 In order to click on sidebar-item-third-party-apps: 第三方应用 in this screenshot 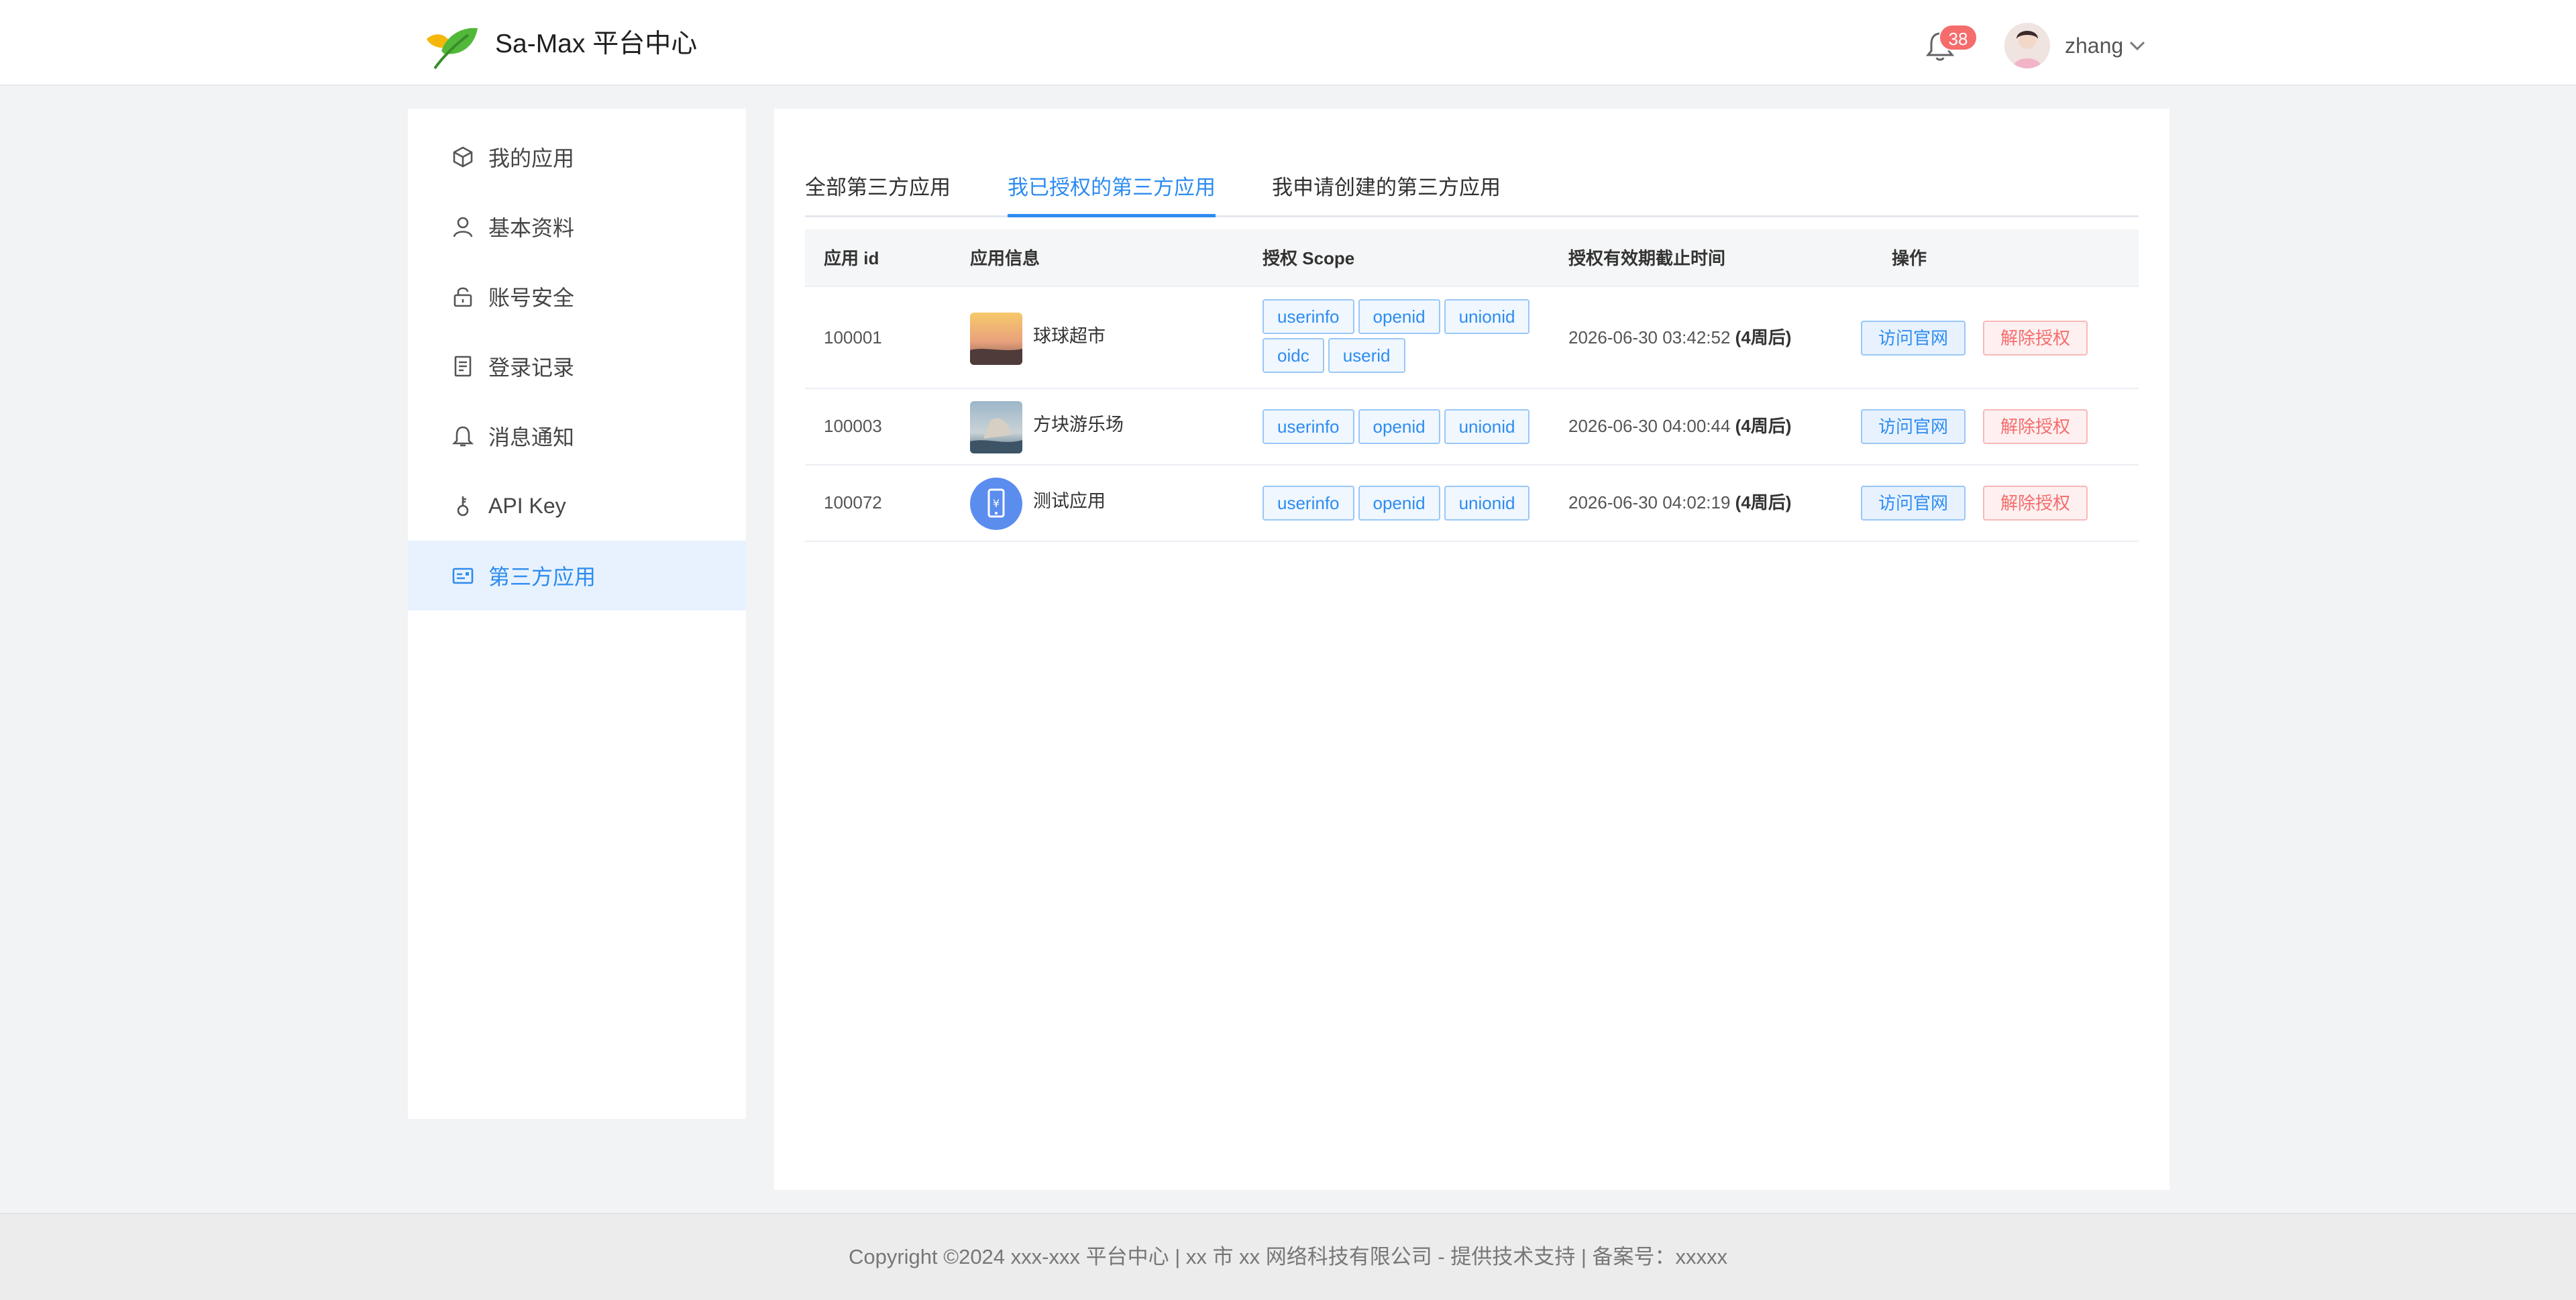, I will do `click(577, 576)`.